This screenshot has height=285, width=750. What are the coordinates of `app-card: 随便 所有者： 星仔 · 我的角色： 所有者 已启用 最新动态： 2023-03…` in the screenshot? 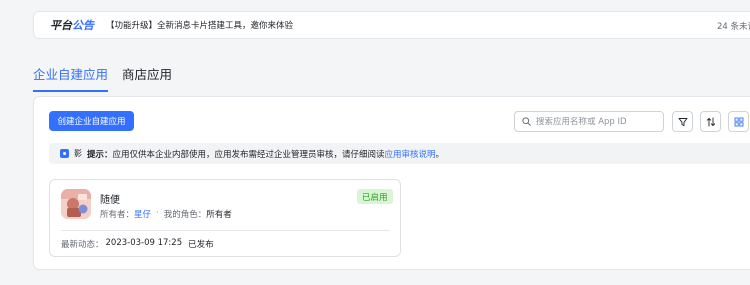 It's located at (225, 218).